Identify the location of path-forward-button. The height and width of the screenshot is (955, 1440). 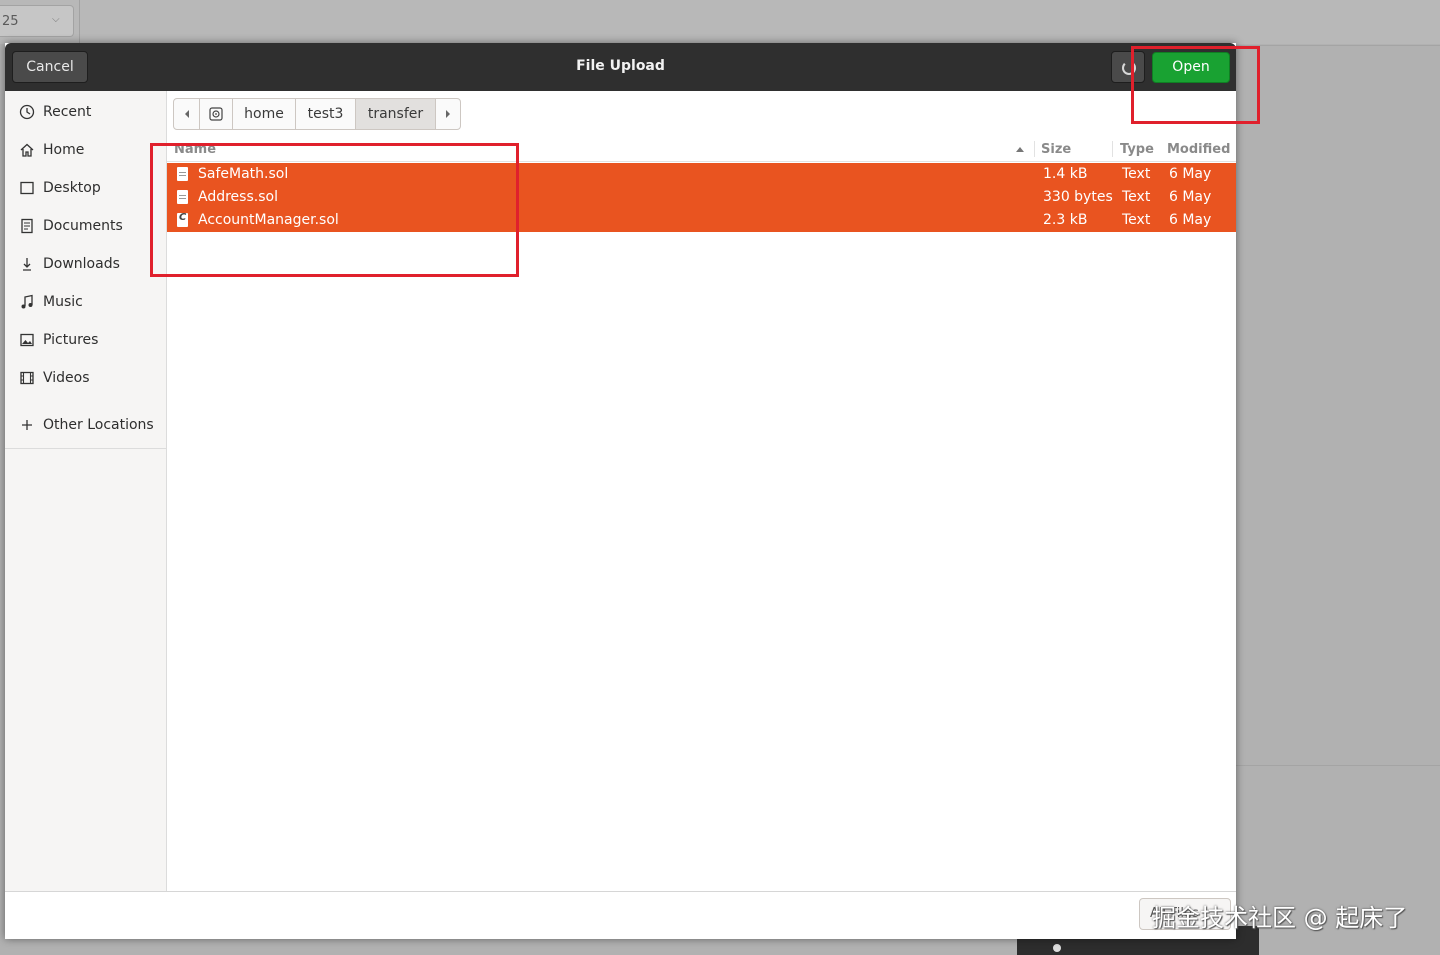
(448, 114).